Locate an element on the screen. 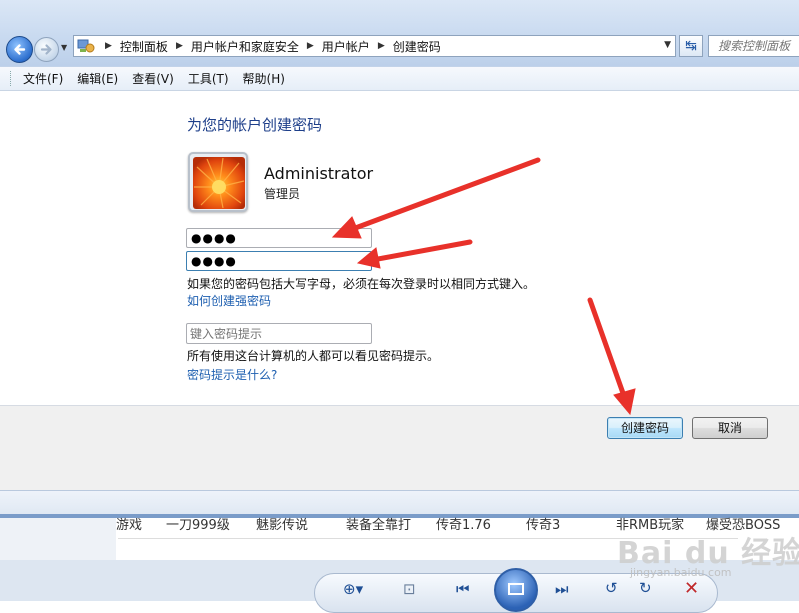  watermark-url: jingyan.baidu.com is located at coordinates (681, 572).